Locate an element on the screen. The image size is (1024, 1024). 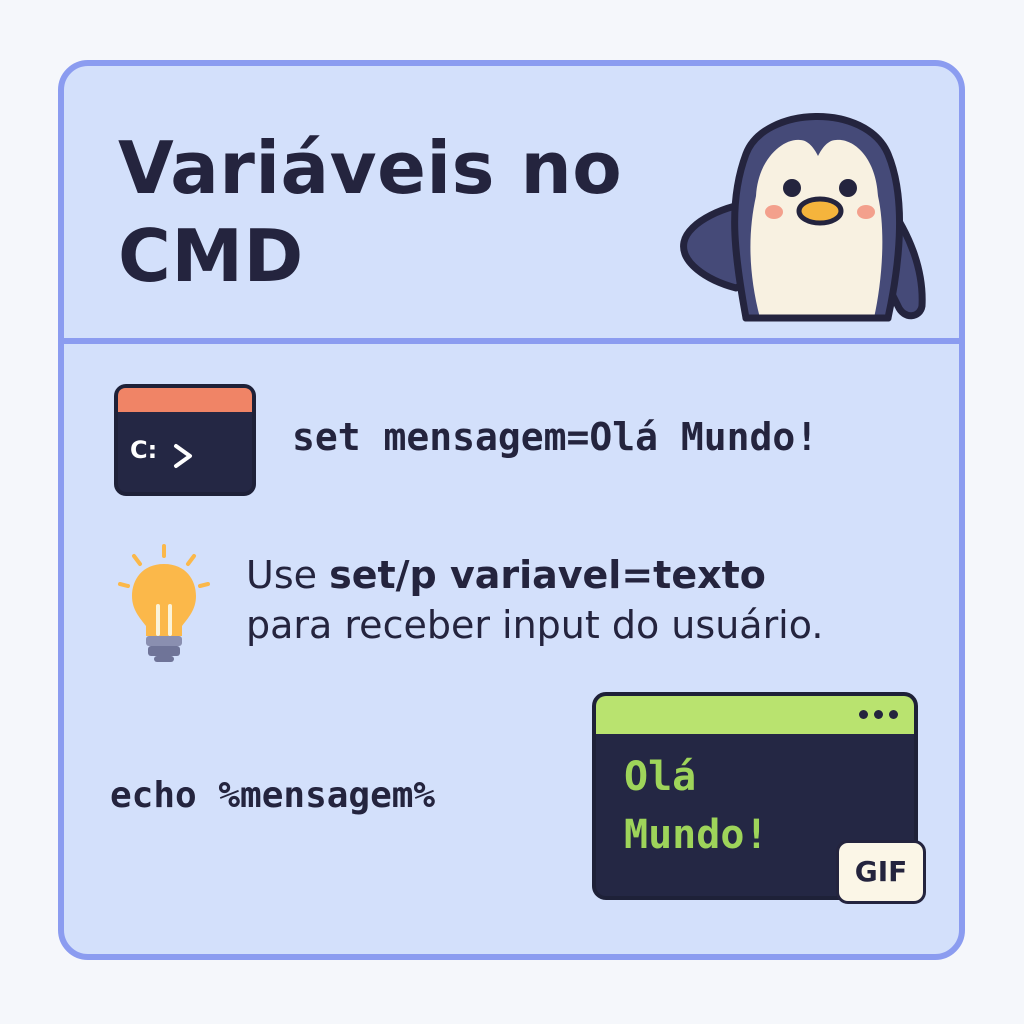
tip-prefix: Use is located at coordinates (288, 575).